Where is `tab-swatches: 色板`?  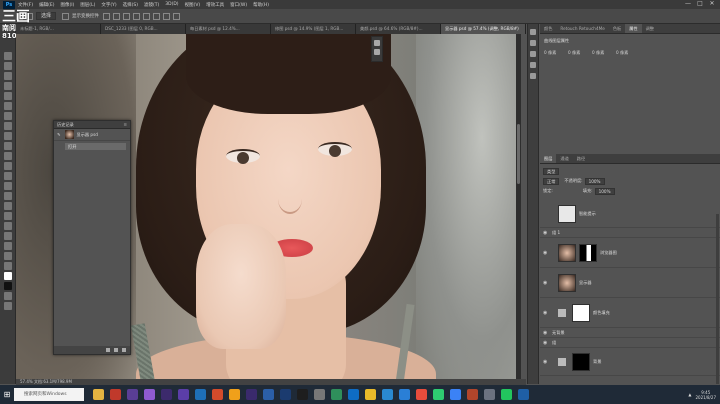
tab-swatches: 色板 is located at coordinates (617, 28).